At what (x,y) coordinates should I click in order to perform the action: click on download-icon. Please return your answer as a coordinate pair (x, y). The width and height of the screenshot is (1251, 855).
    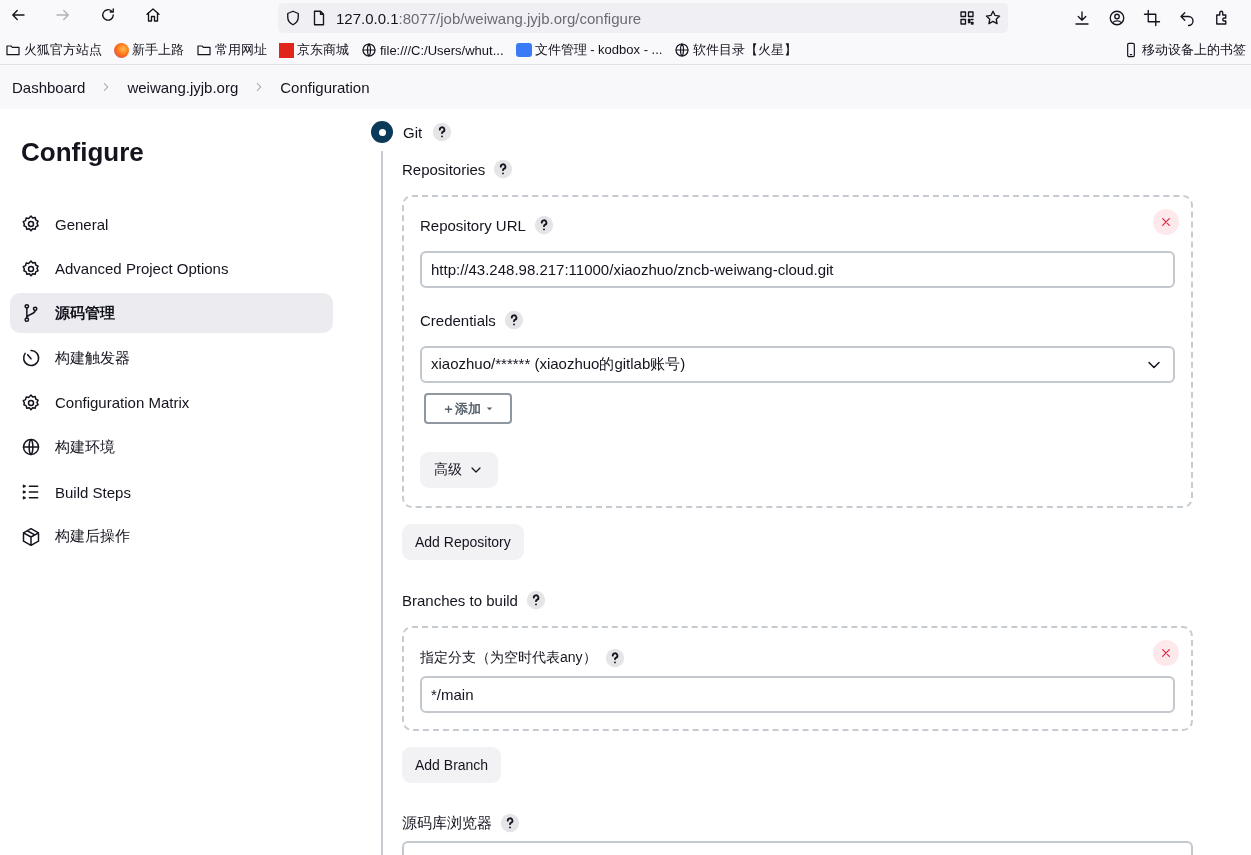
    Looking at the image, I should click on (1082, 18).